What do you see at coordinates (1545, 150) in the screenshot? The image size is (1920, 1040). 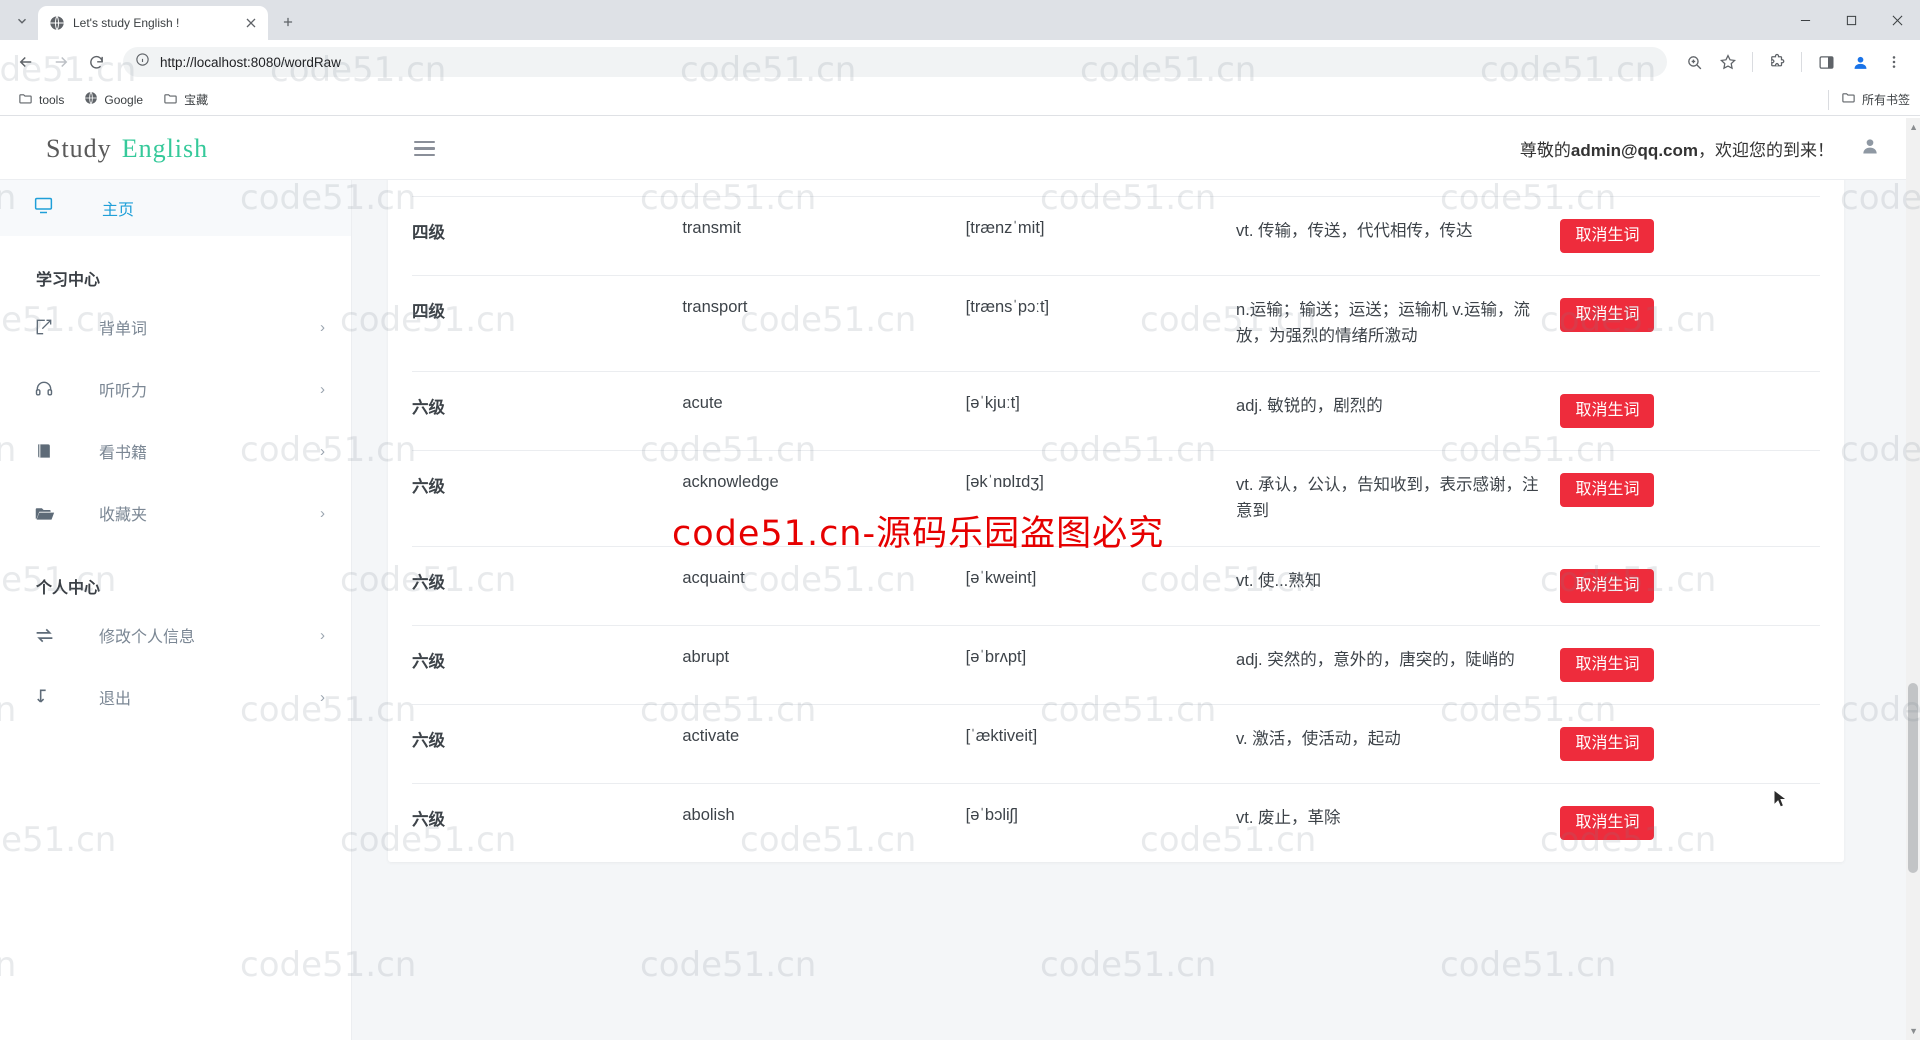 I see `greeting-prefix: 尊敬的` at bounding box center [1545, 150].